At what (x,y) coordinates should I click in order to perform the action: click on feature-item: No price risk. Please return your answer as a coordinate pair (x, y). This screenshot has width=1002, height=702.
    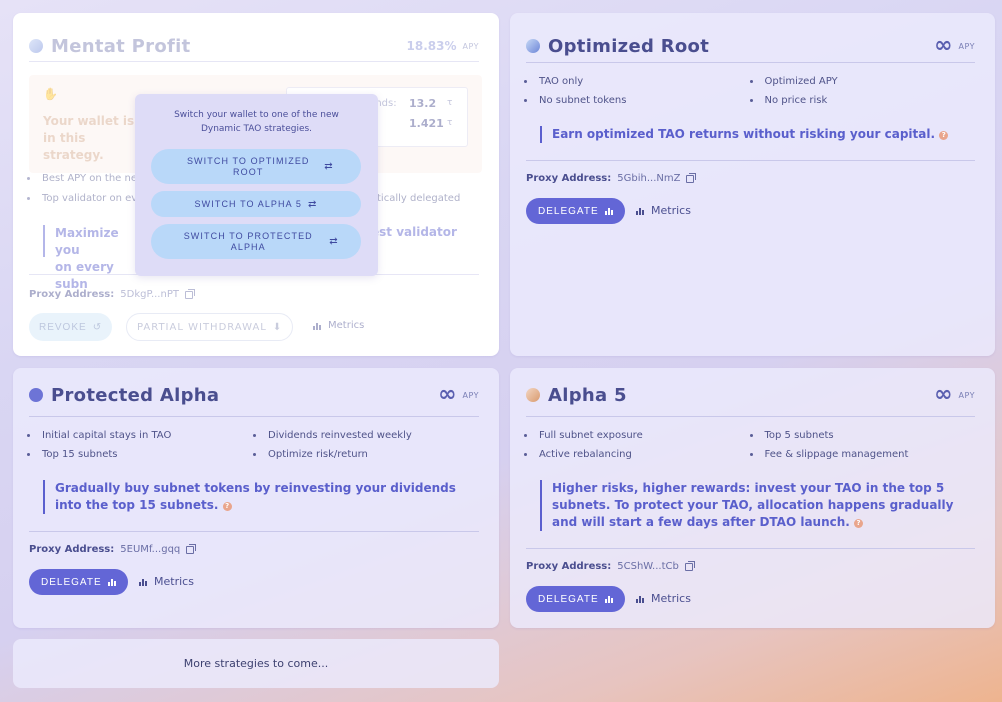
    Looking at the image, I should click on (863, 100).